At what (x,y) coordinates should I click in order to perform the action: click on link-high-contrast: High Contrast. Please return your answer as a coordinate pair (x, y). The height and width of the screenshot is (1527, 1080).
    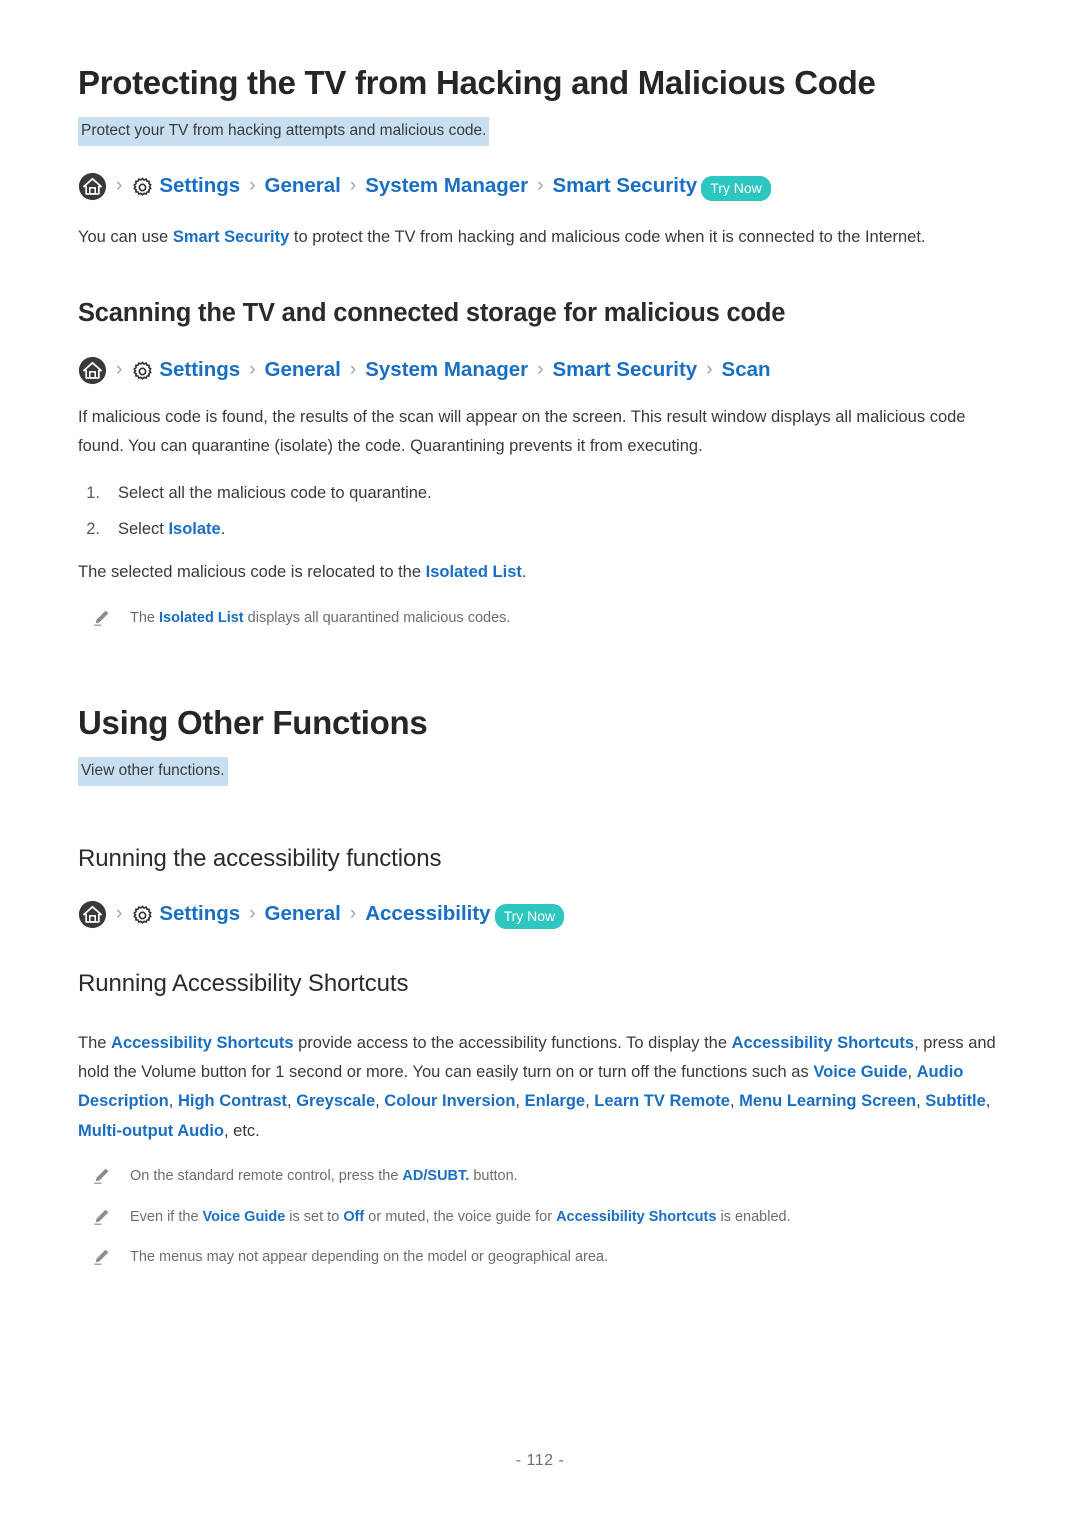
    Looking at the image, I should click on (232, 1101).